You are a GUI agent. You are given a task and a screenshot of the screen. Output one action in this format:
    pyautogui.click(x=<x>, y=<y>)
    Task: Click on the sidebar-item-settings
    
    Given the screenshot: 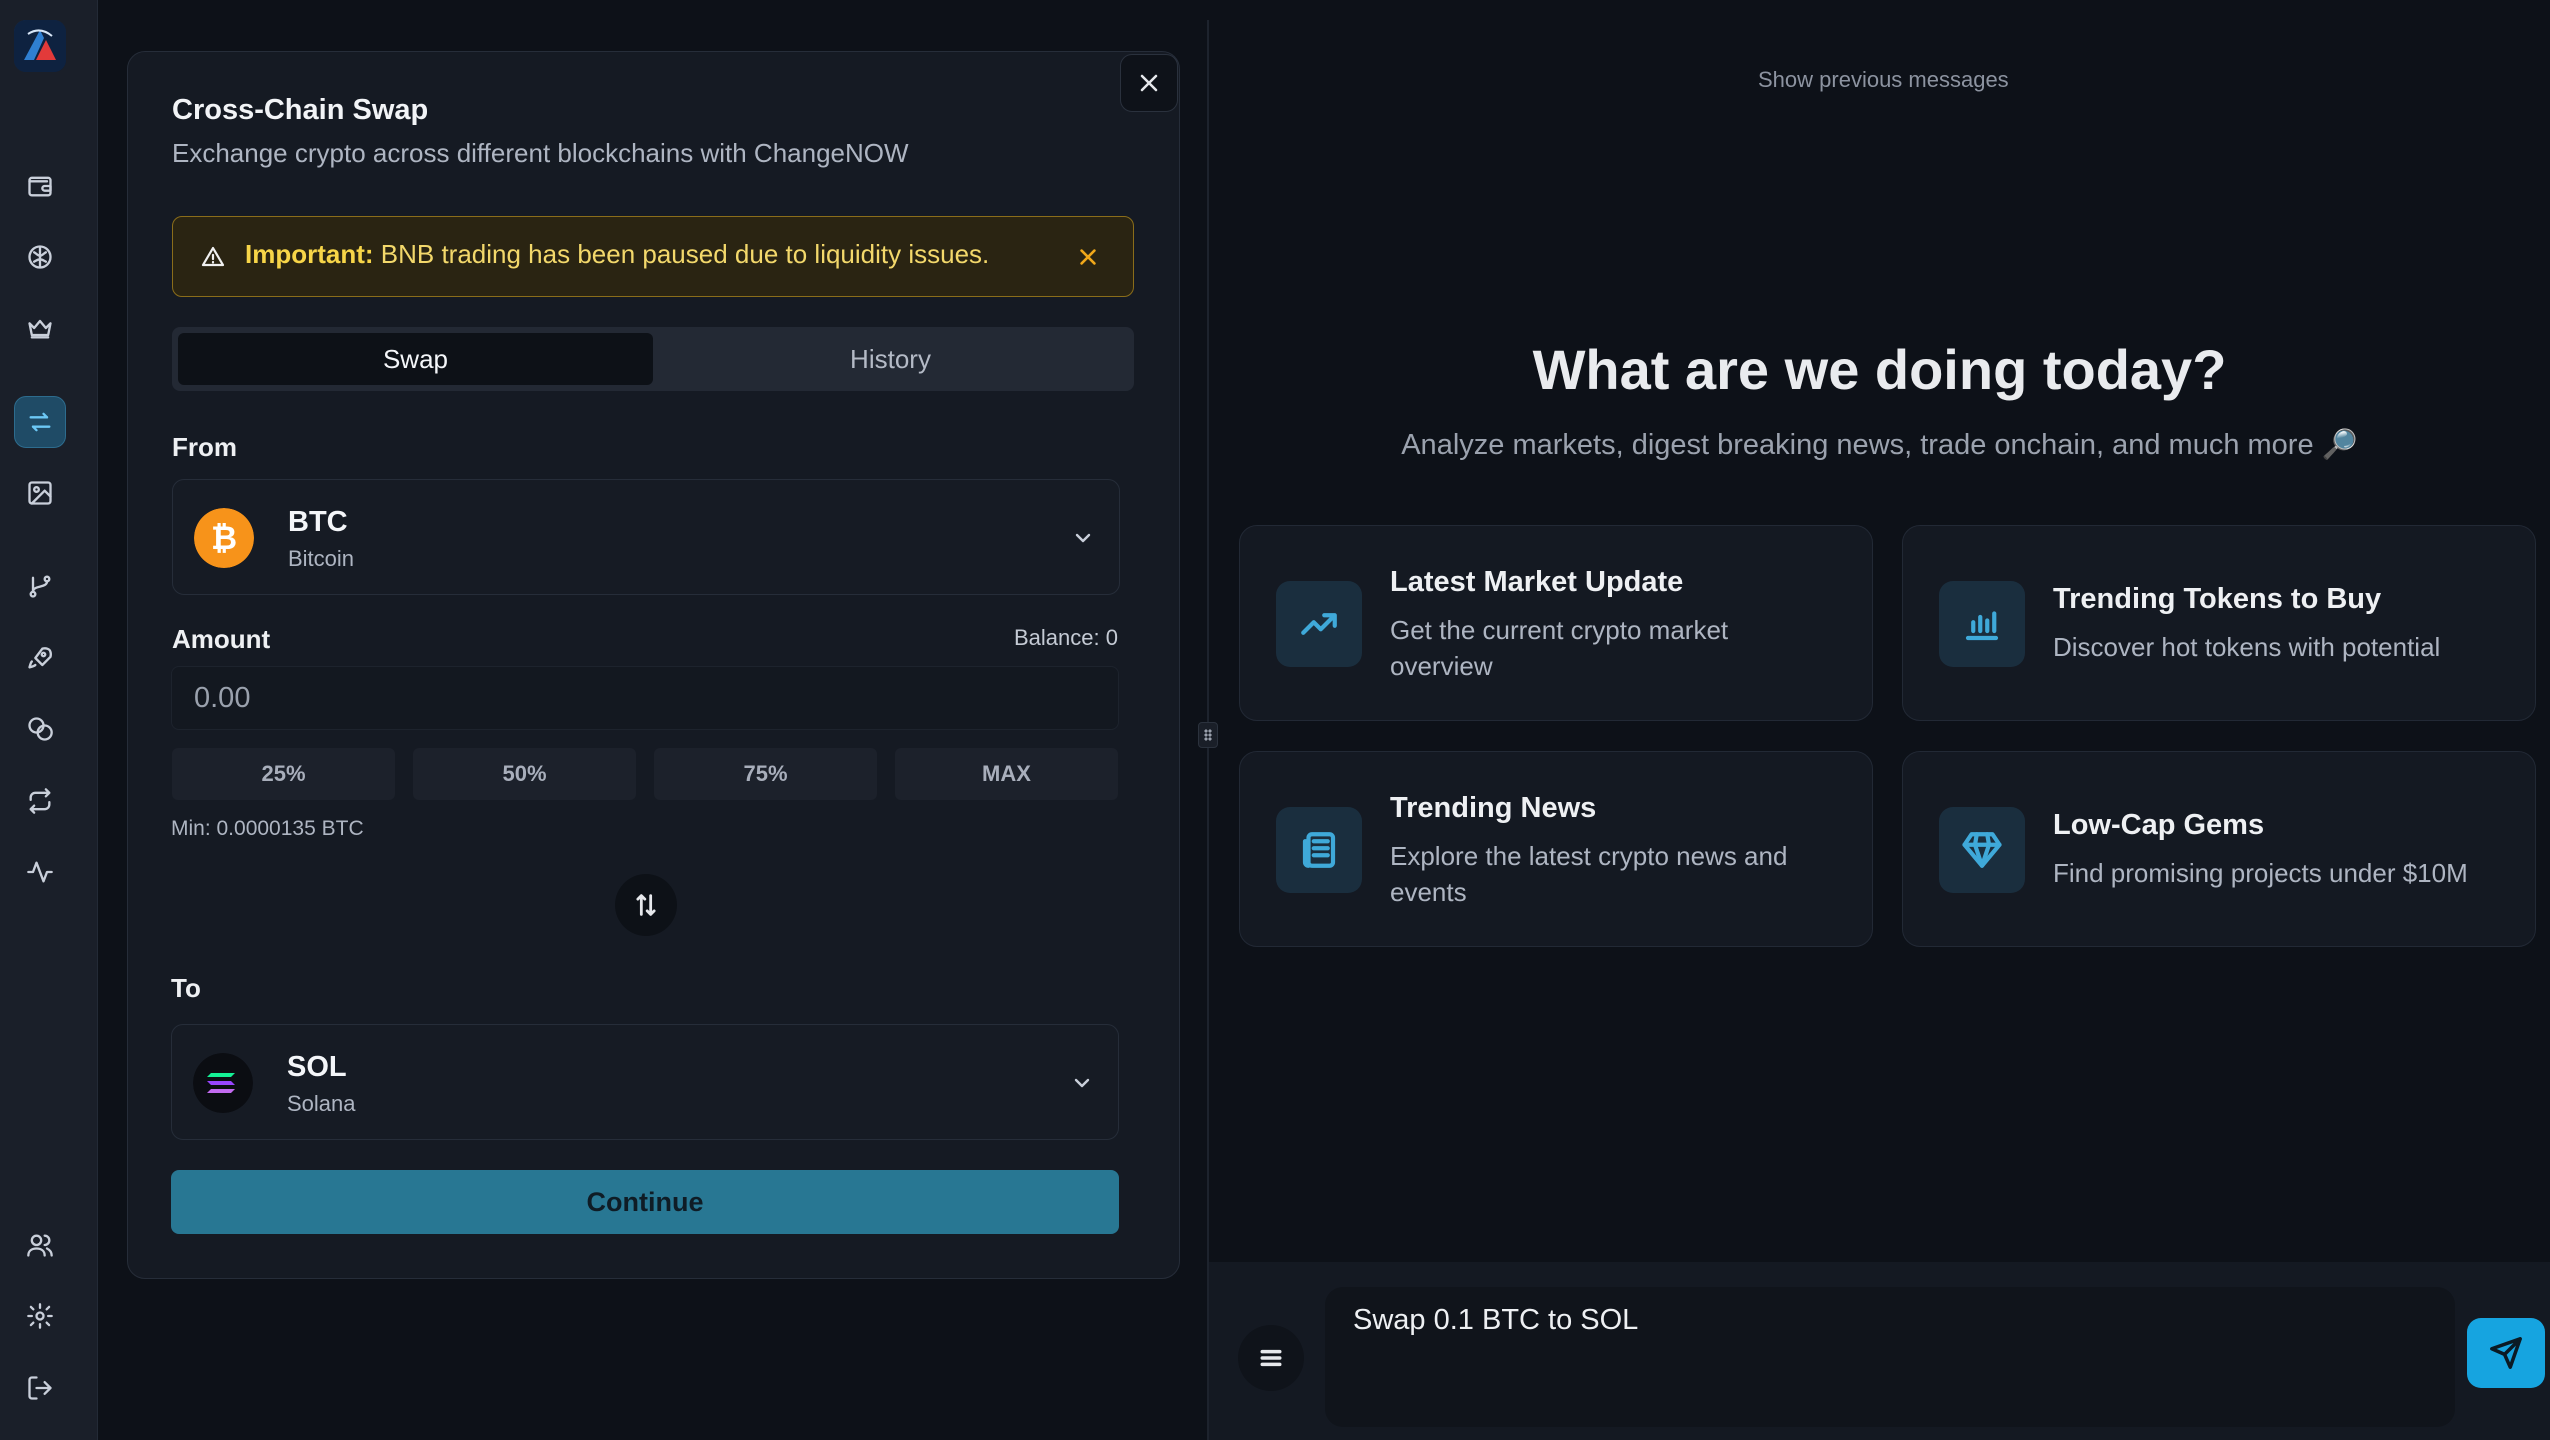 What is the action you would take?
    pyautogui.click(x=40, y=1316)
    